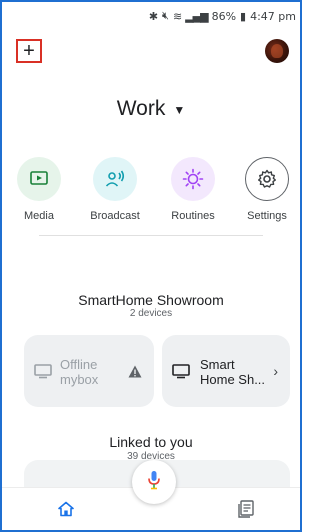 This screenshot has width=320, height=532. What do you see at coordinates (267, 216) in the screenshot?
I see `shortcut-settings-label: Settings` at bounding box center [267, 216].